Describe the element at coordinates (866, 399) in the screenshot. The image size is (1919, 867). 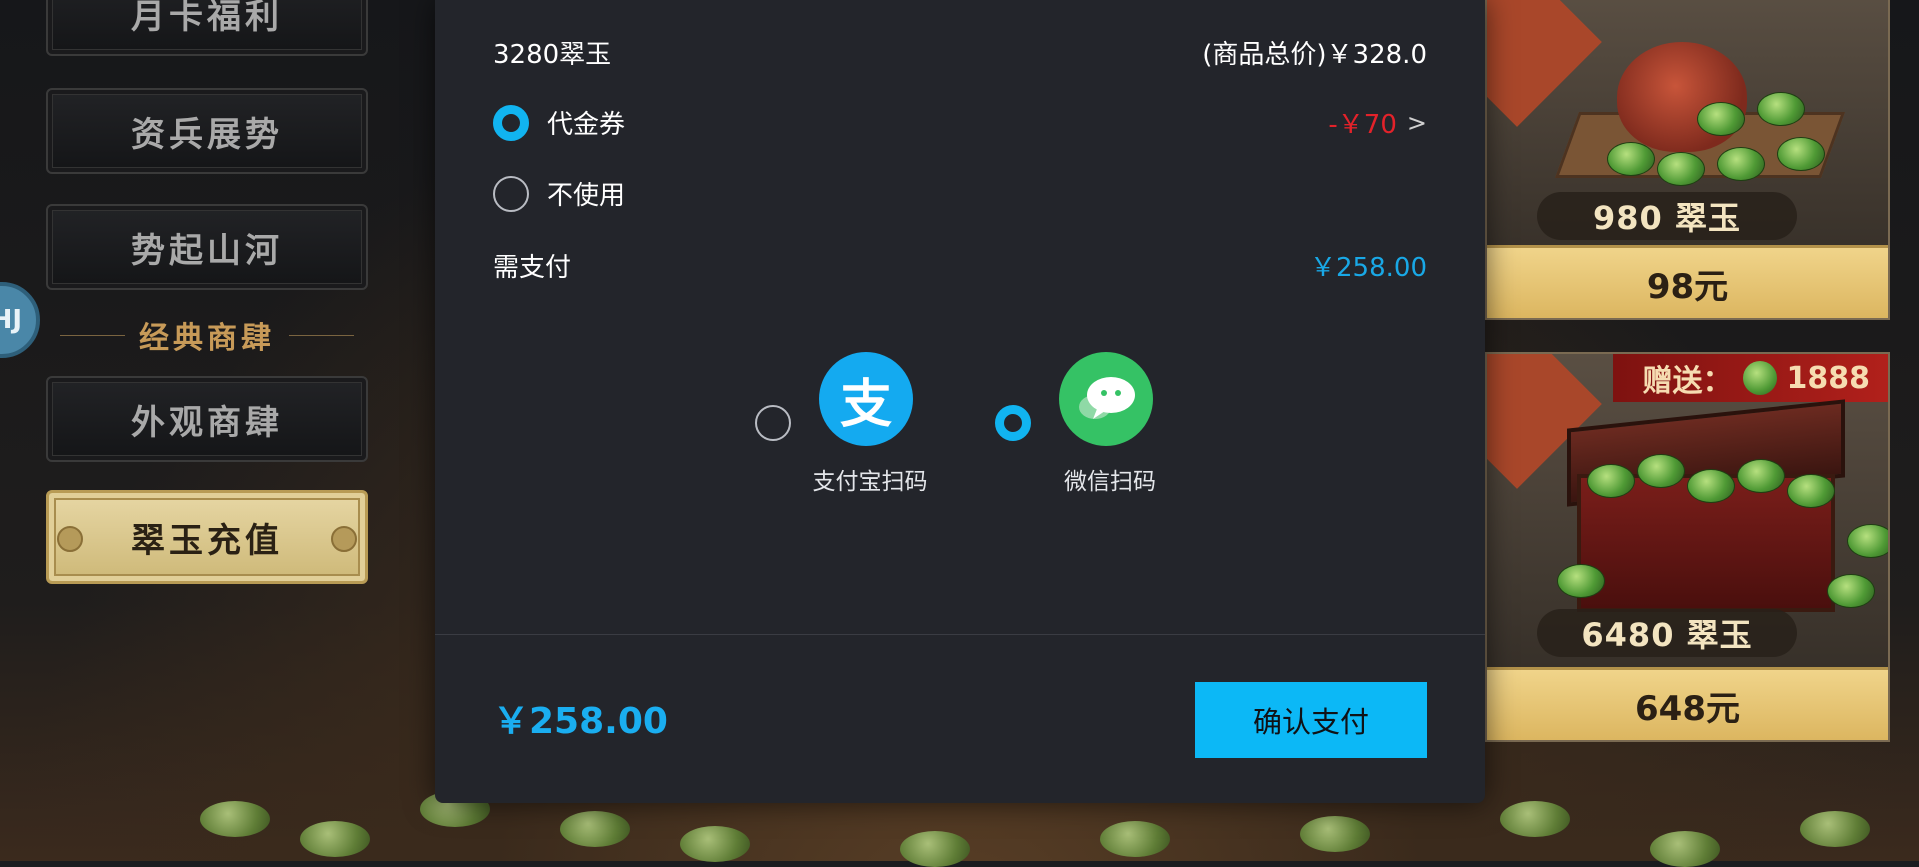
I see `alipay-icon: 支` at that location.